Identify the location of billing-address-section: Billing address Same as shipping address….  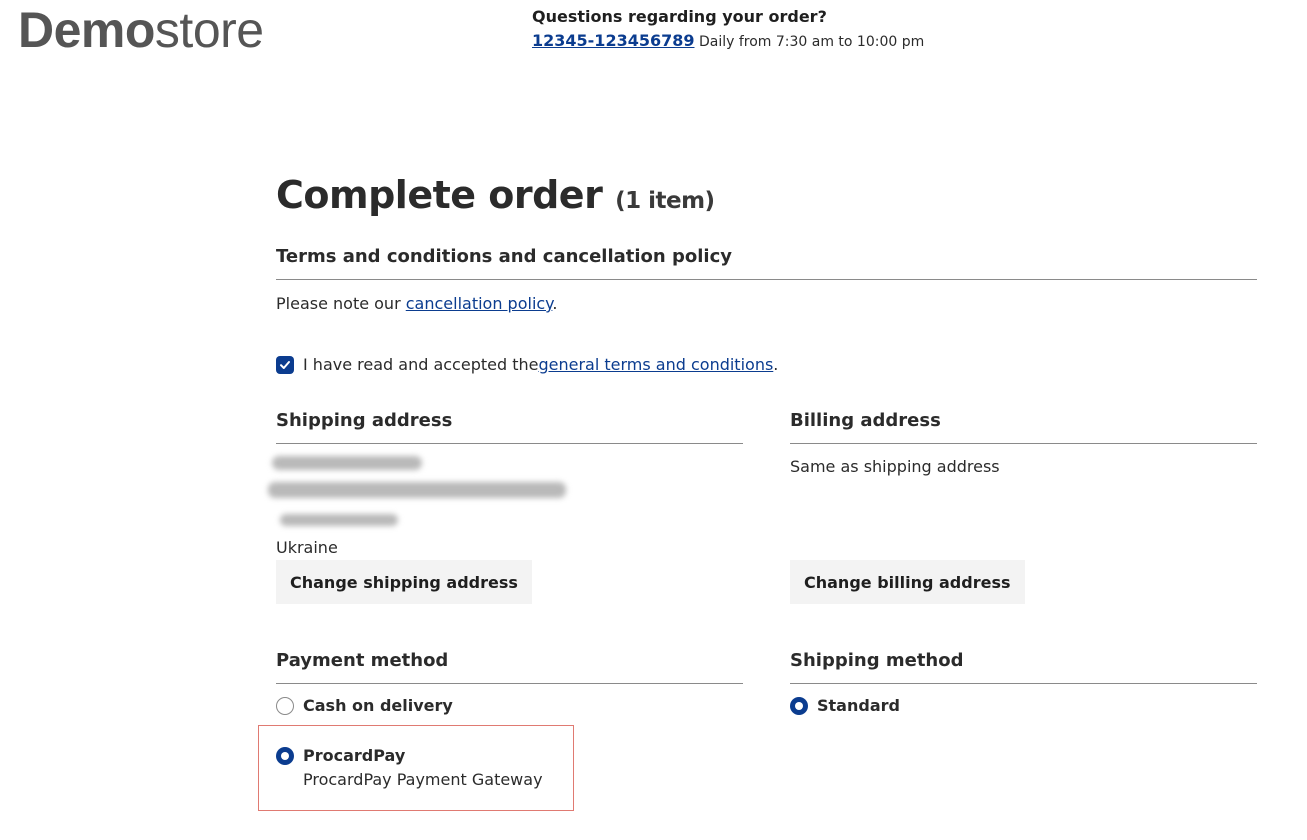
(1023, 507).